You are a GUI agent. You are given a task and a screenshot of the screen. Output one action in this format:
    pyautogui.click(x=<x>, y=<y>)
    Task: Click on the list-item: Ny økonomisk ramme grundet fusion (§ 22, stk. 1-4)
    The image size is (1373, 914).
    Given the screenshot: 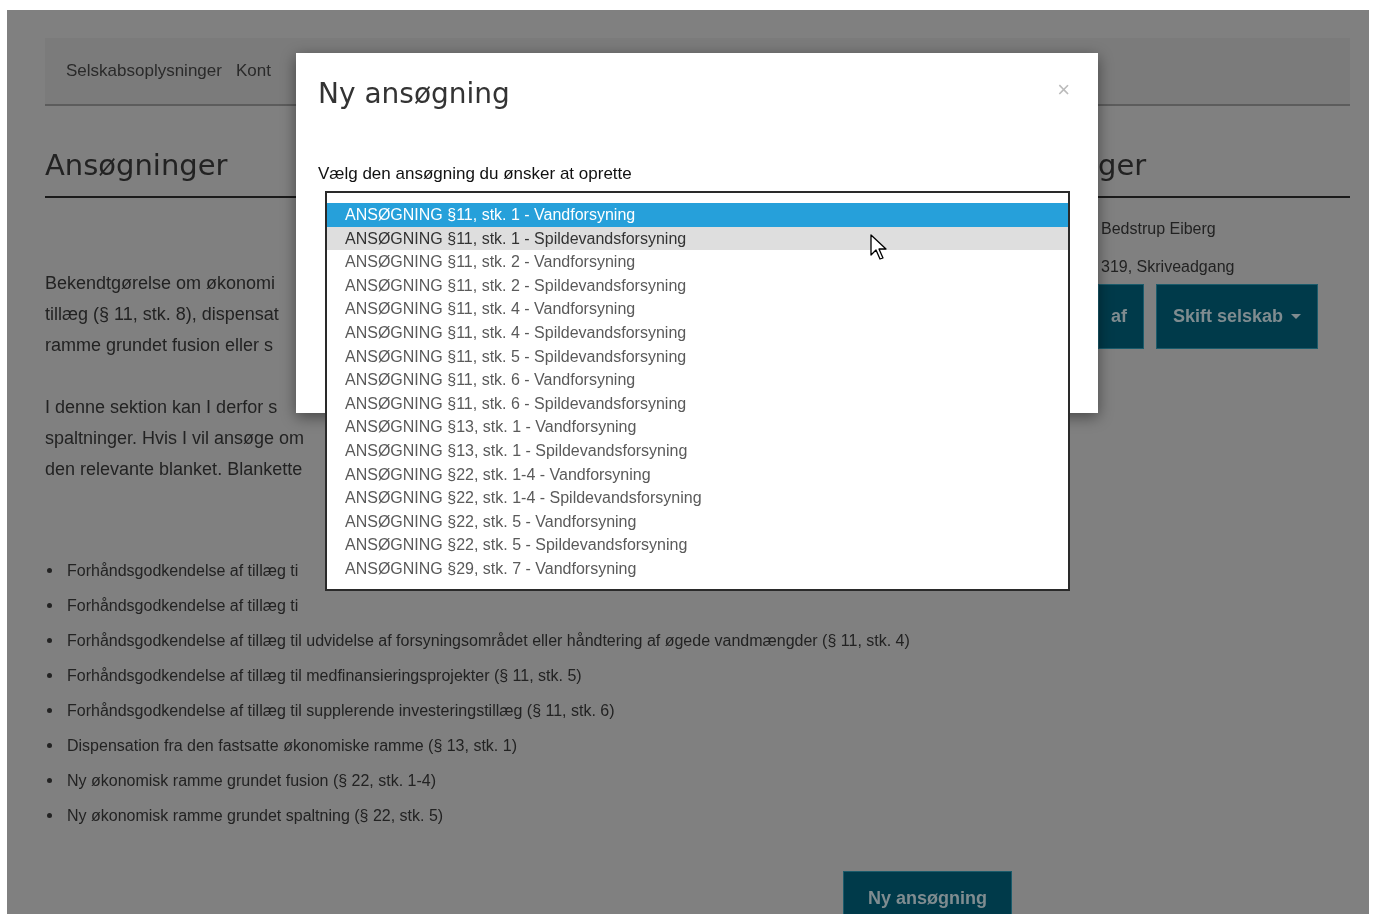 What is the action you would take?
    pyautogui.click(x=252, y=780)
    